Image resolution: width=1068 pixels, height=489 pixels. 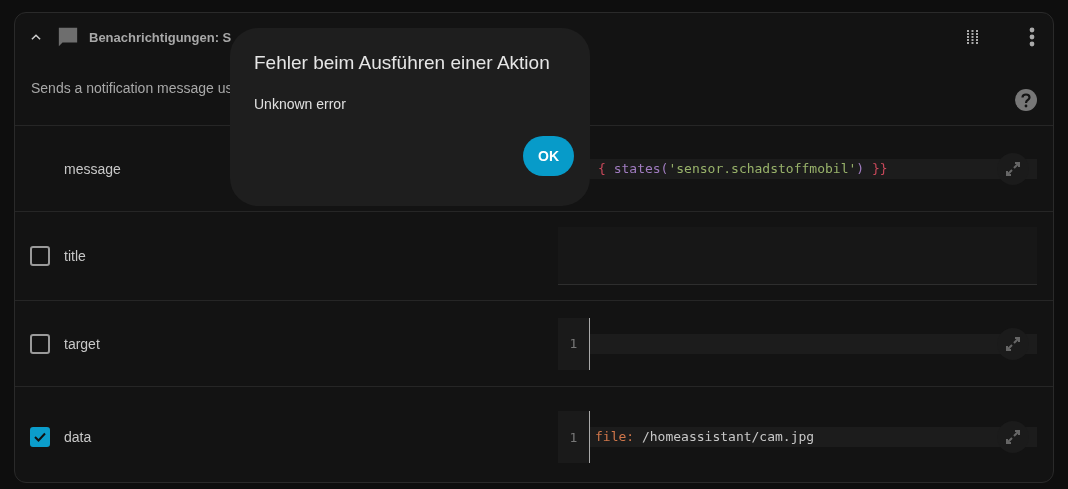 I want to click on text-field, so click(x=797, y=256).